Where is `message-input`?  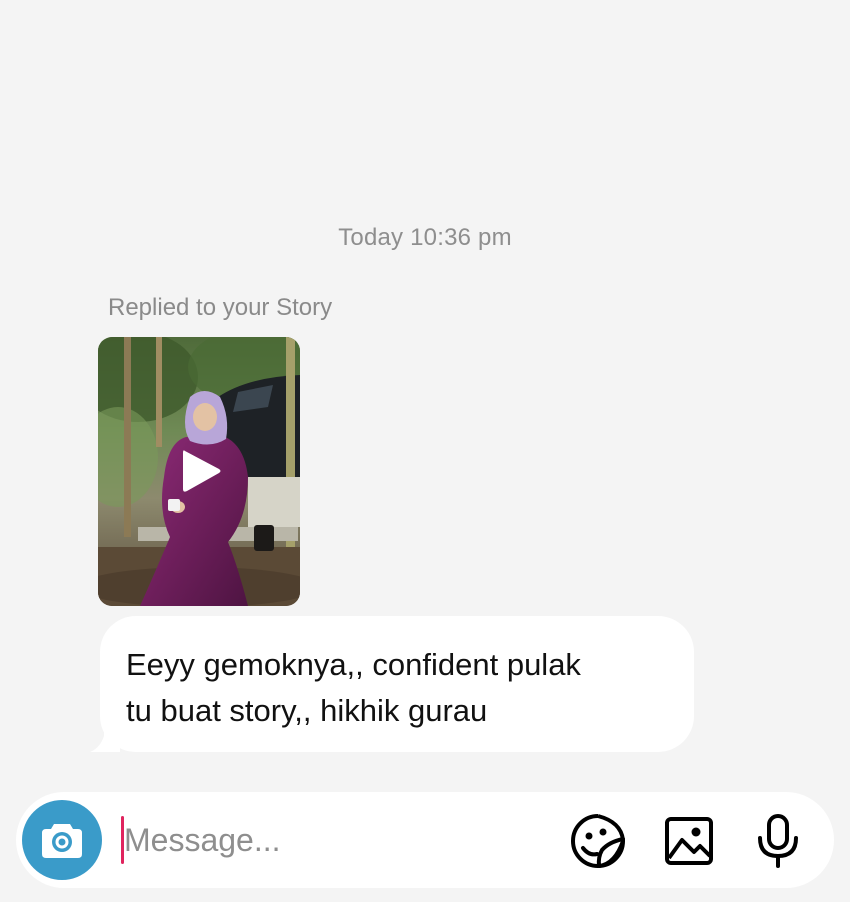 message-input is located at coordinates (334, 840).